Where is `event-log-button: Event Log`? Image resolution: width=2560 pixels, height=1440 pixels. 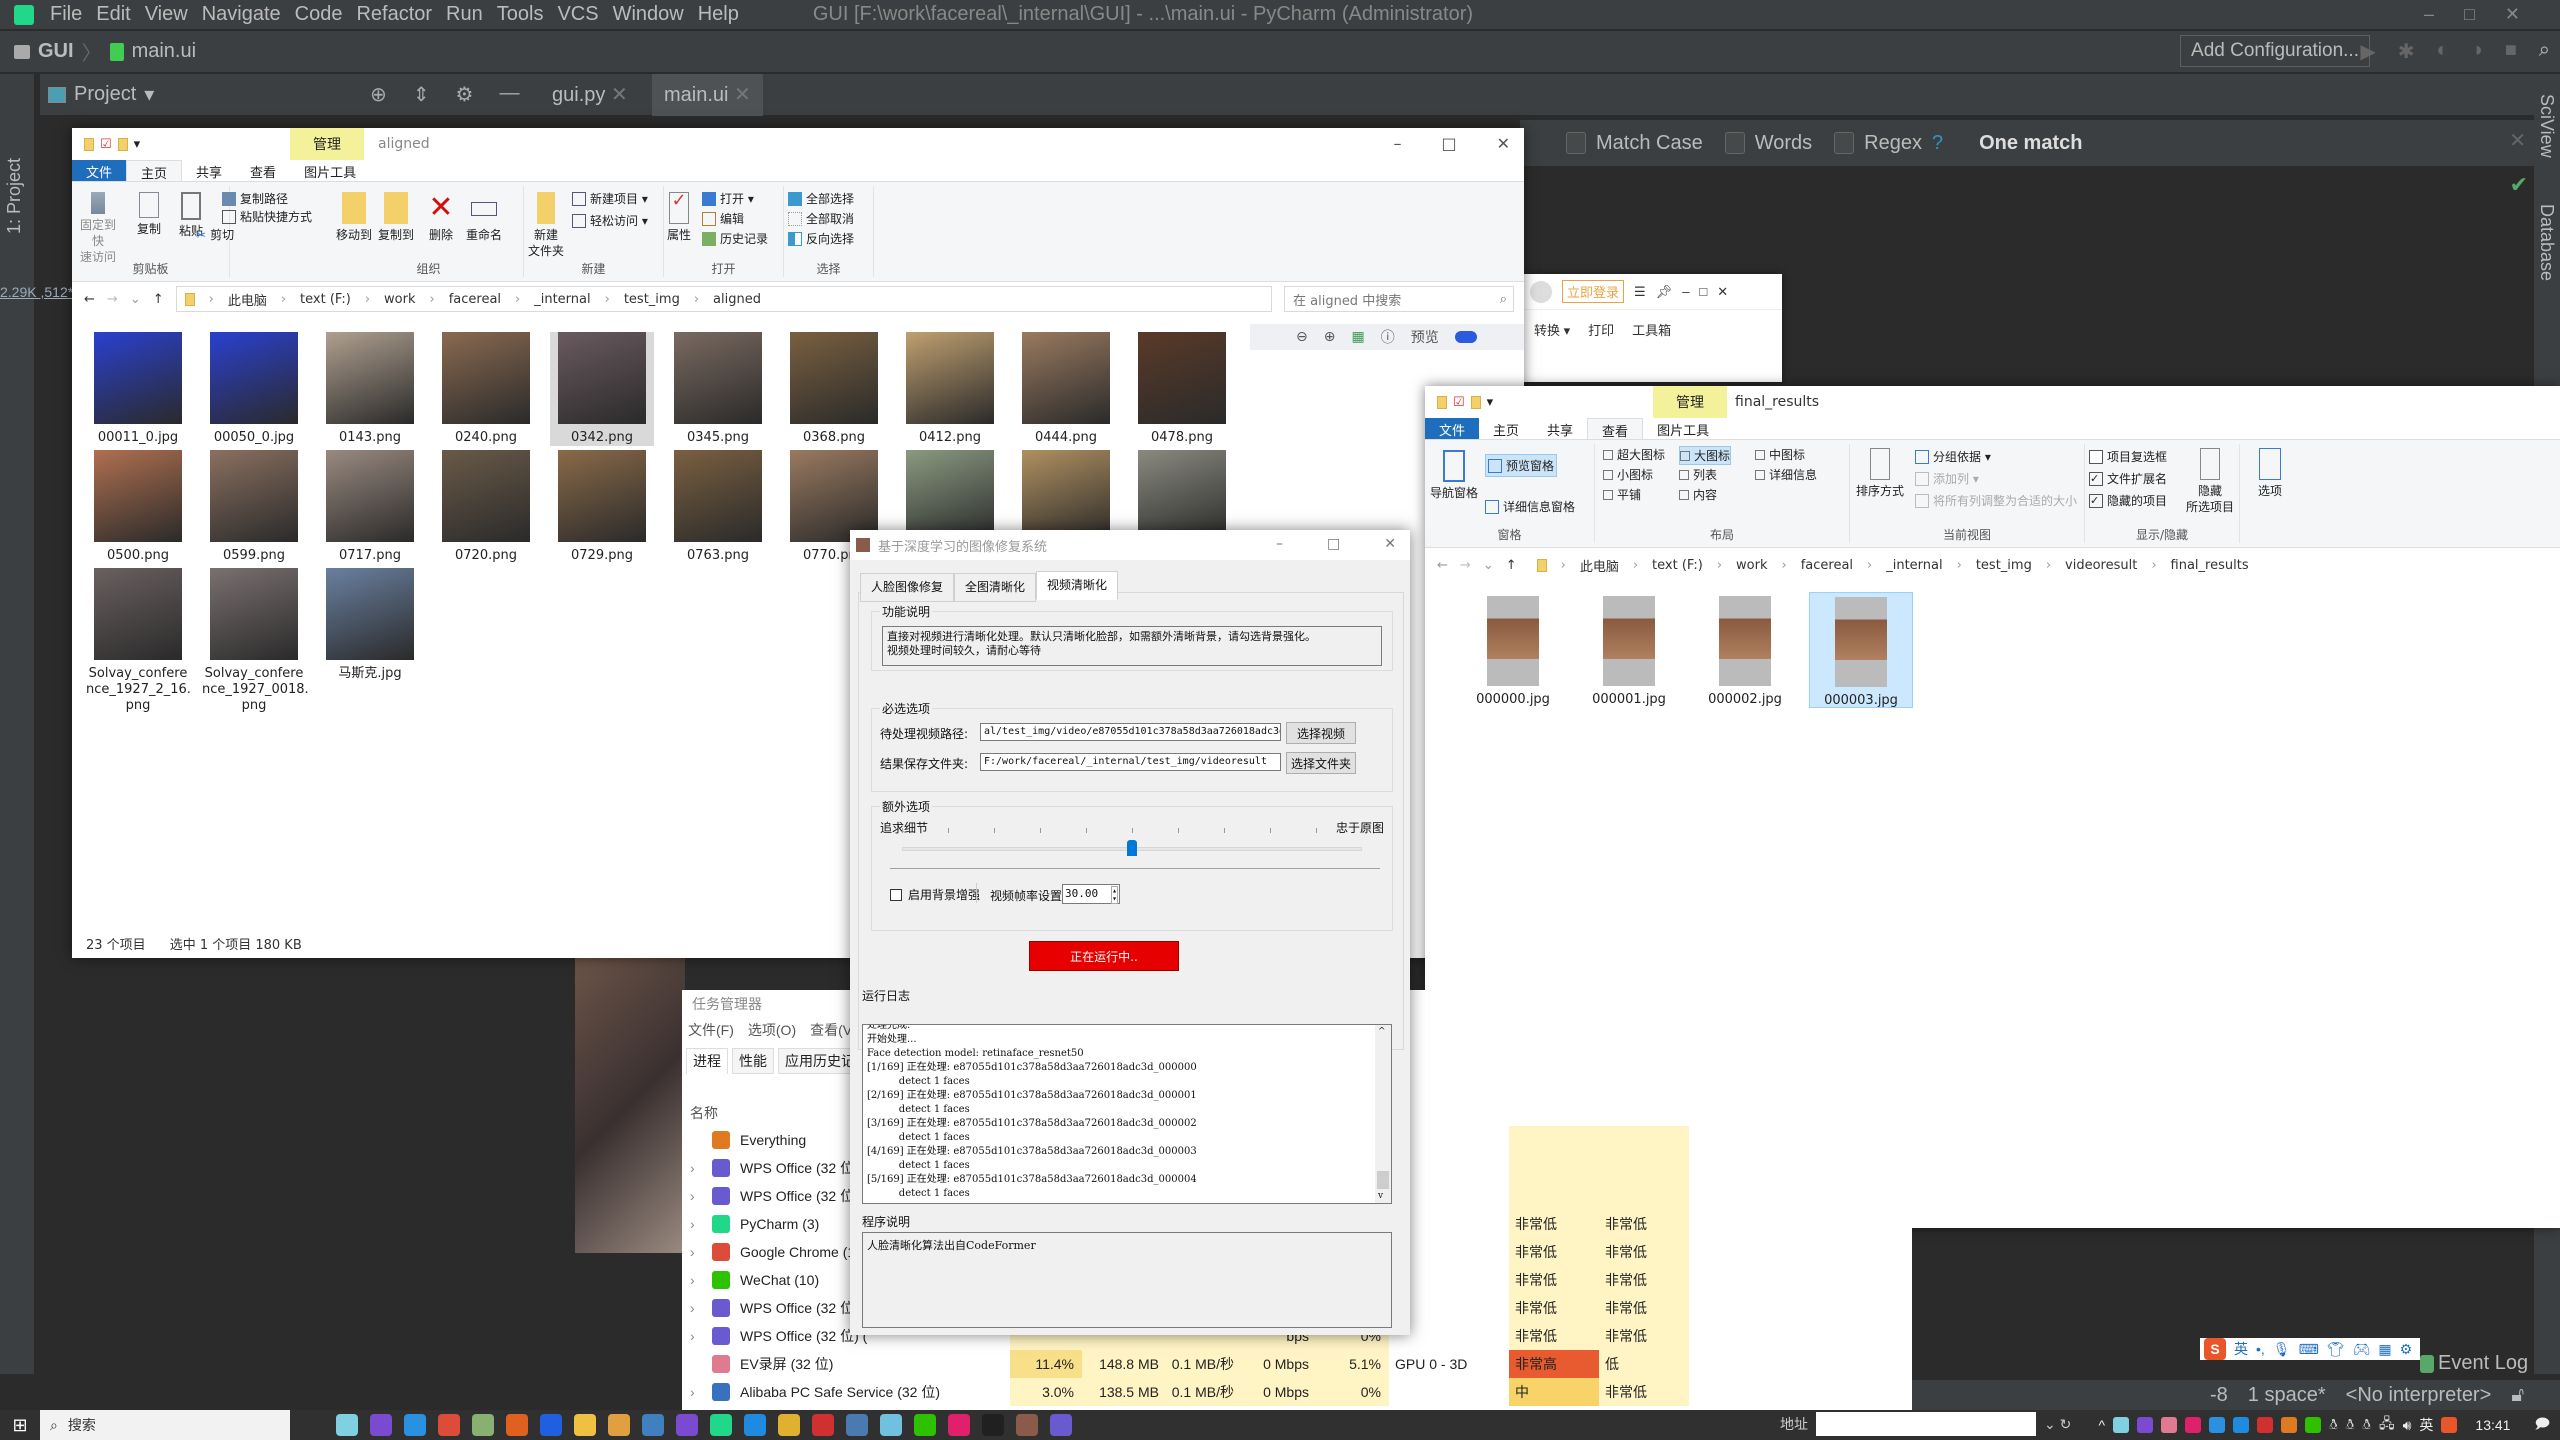
event-log-button: Event Log is located at coordinates (2474, 1363).